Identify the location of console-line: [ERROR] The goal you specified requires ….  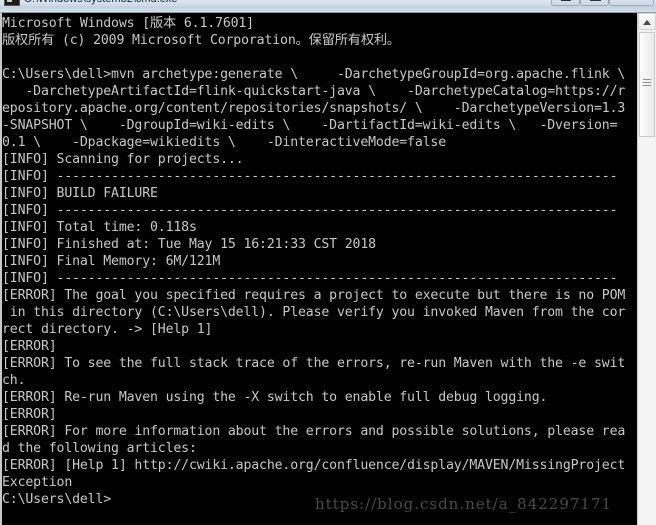
(314, 295).